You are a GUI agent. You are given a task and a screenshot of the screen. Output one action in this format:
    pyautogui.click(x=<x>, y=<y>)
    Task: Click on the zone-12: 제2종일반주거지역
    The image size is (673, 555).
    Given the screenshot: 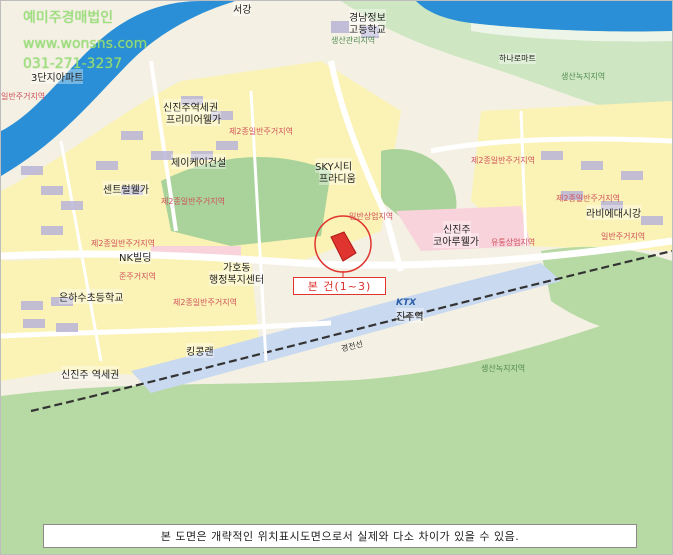 What is the action you would take?
    pyautogui.click(x=193, y=201)
    